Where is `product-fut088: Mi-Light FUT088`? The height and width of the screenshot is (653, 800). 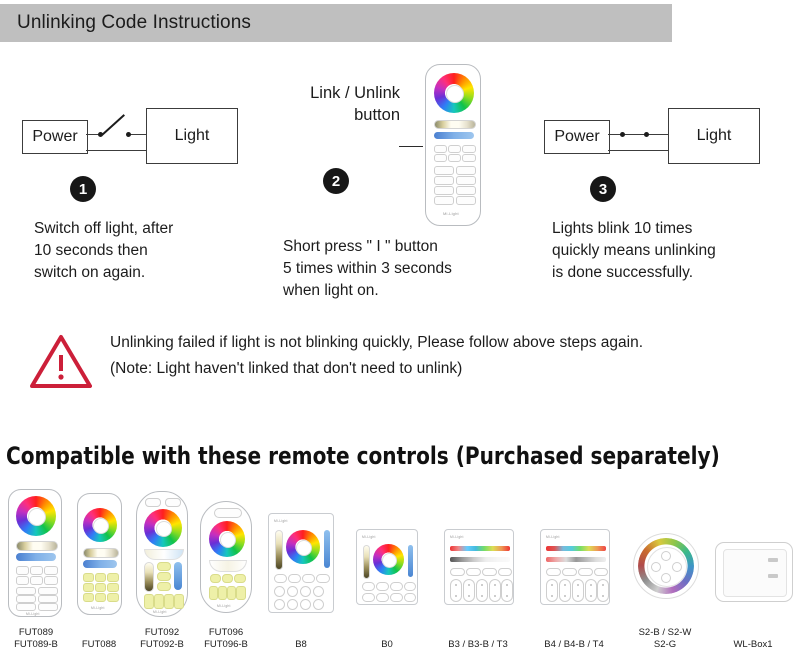
product-fut088: Mi-Light FUT088 is located at coordinates (99, 570).